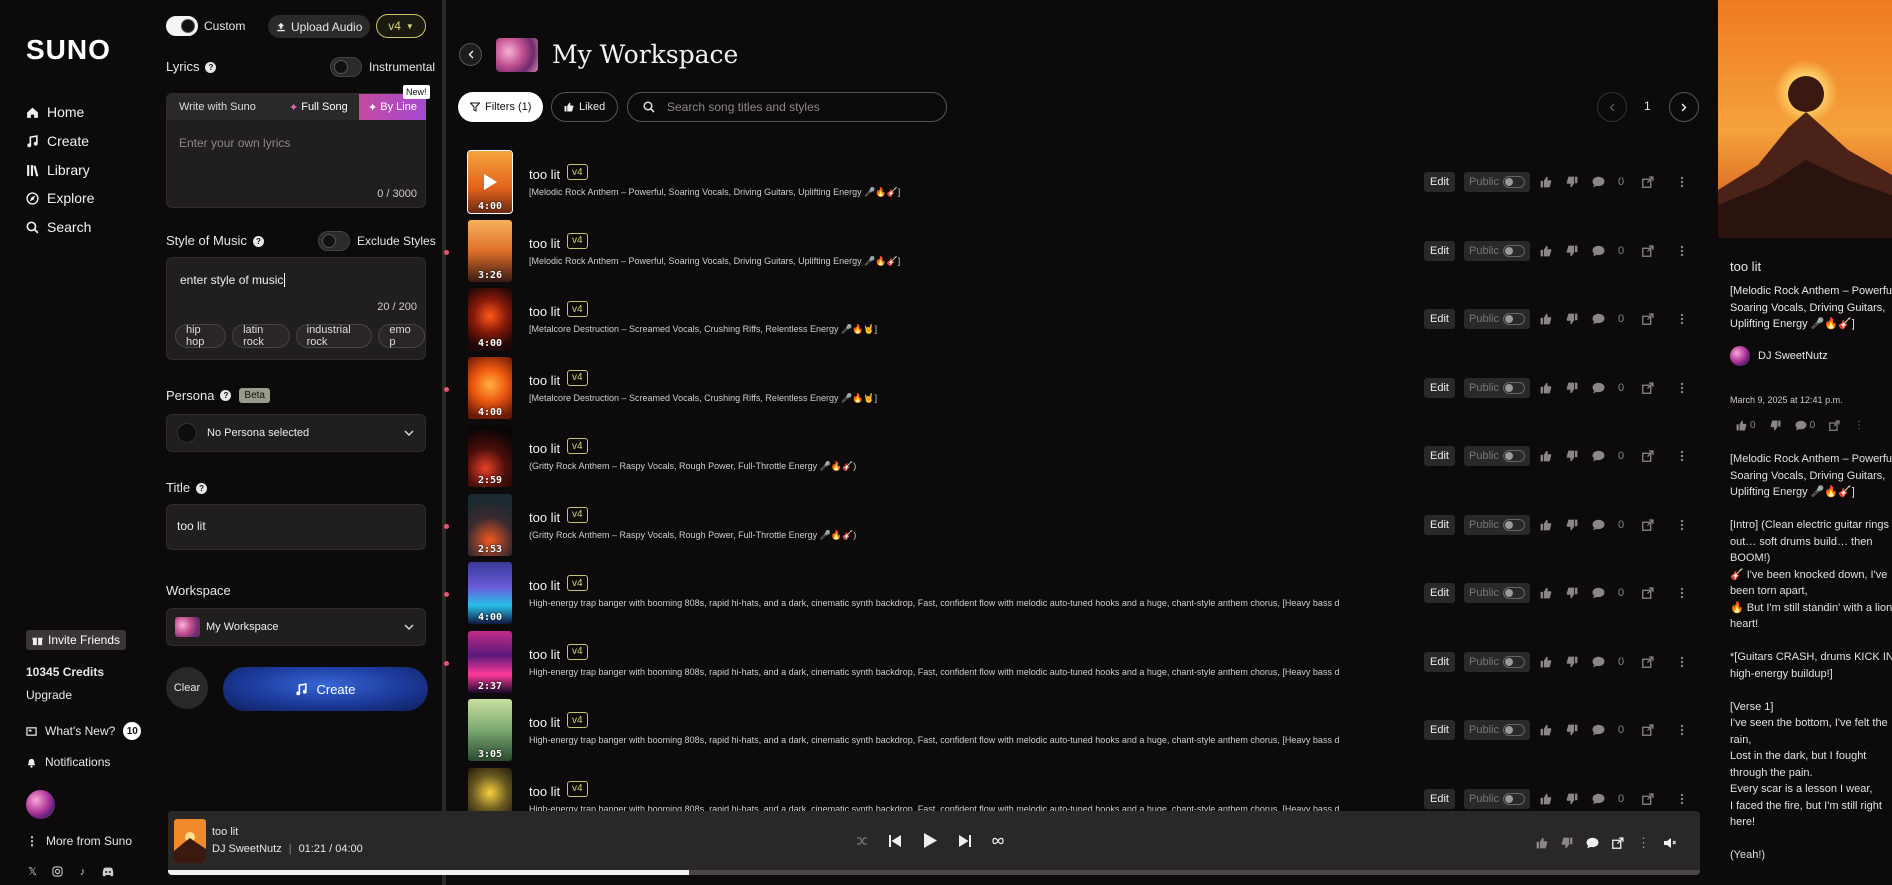 The image size is (1892, 885). What do you see at coordinates (490, 250) in the screenshot?
I see `song-thumbnail: 3:26` at bounding box center [490, 250].